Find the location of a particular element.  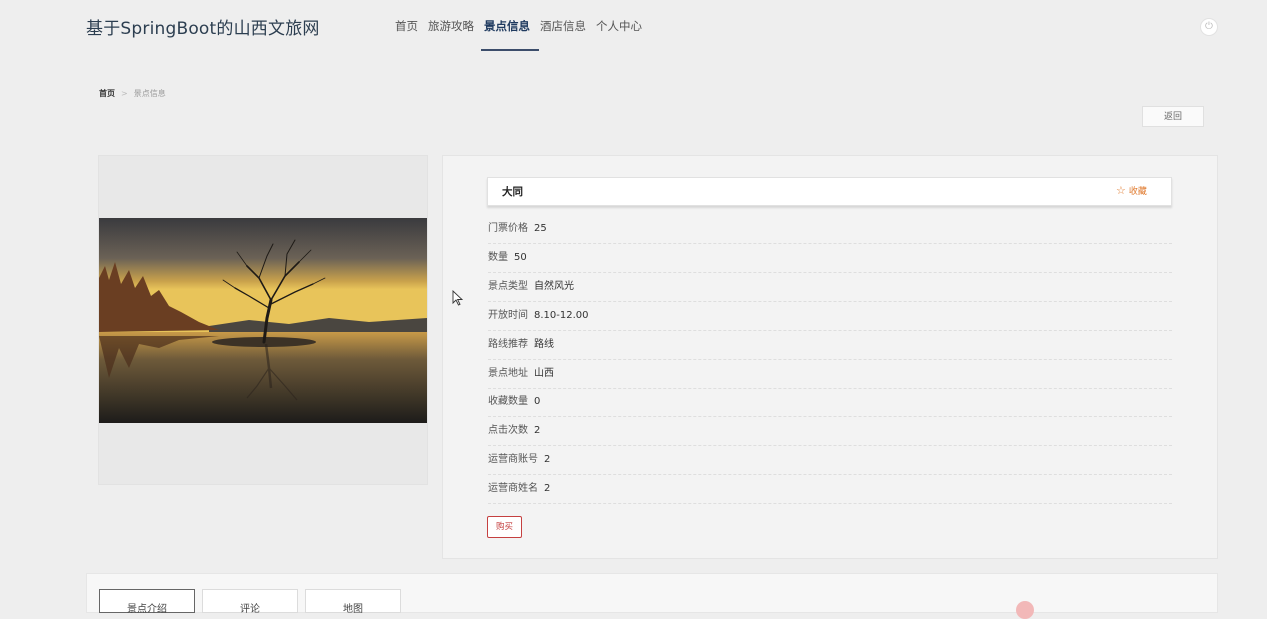

field-label: 收藏数量 is located at coordinates (508, 401).